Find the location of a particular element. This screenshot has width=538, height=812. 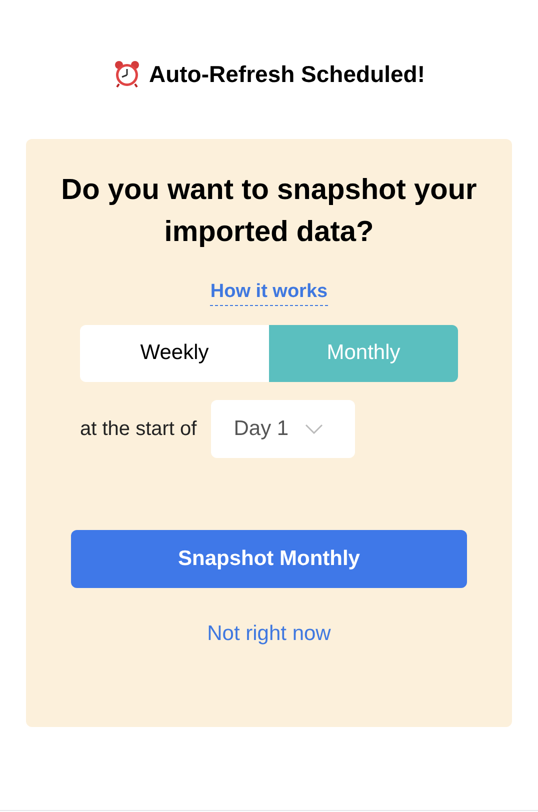

chevron-down-icon is located at coordinates (313, 429).